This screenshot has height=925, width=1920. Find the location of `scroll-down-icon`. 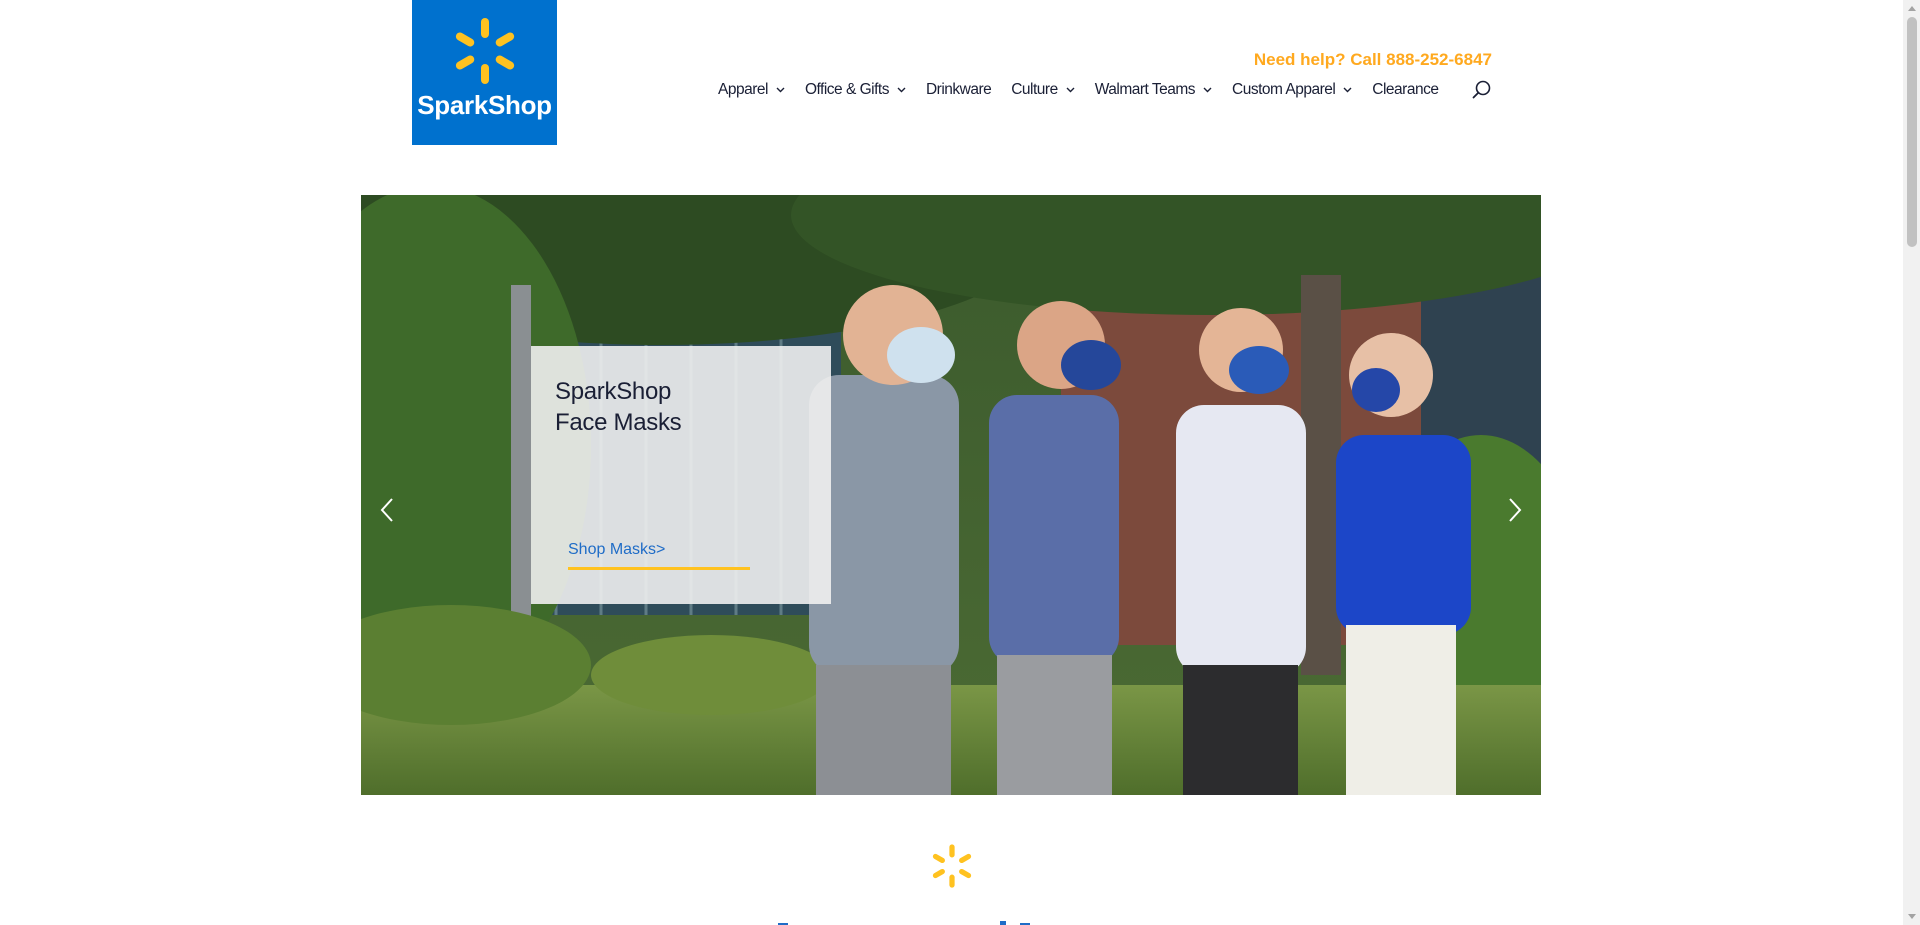

scroll-down-icon is located at coordinates (1911, 916).